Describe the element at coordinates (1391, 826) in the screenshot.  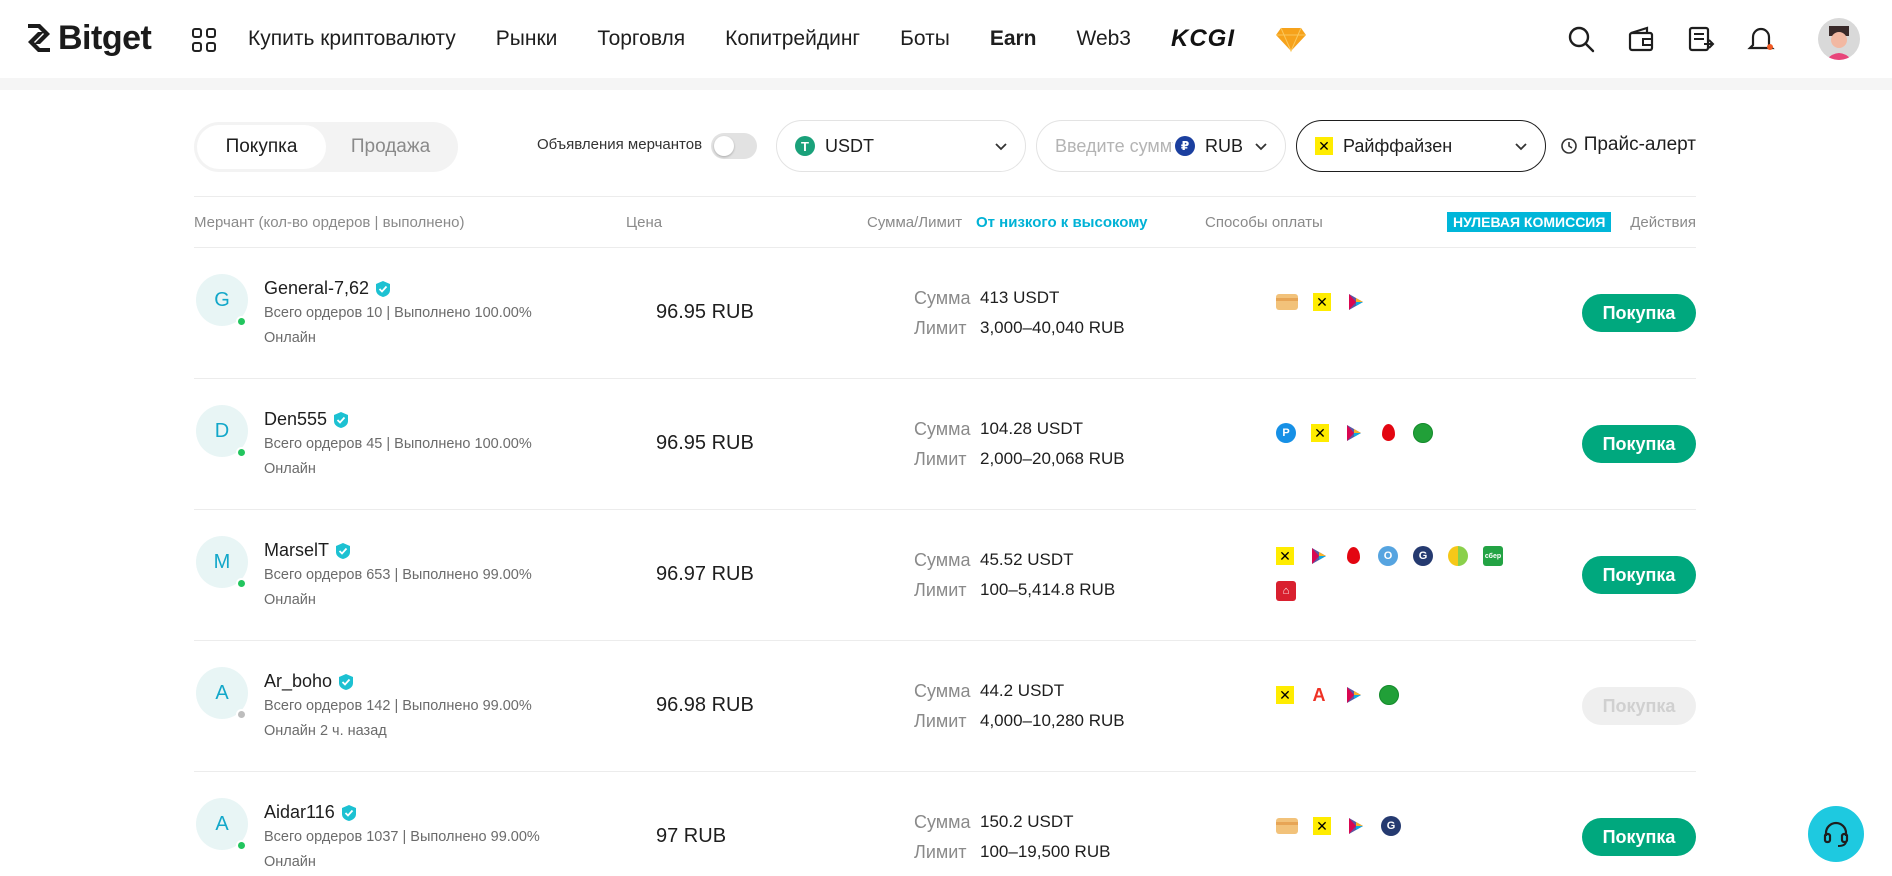
I see `gazprombank-icon: G` at that location.